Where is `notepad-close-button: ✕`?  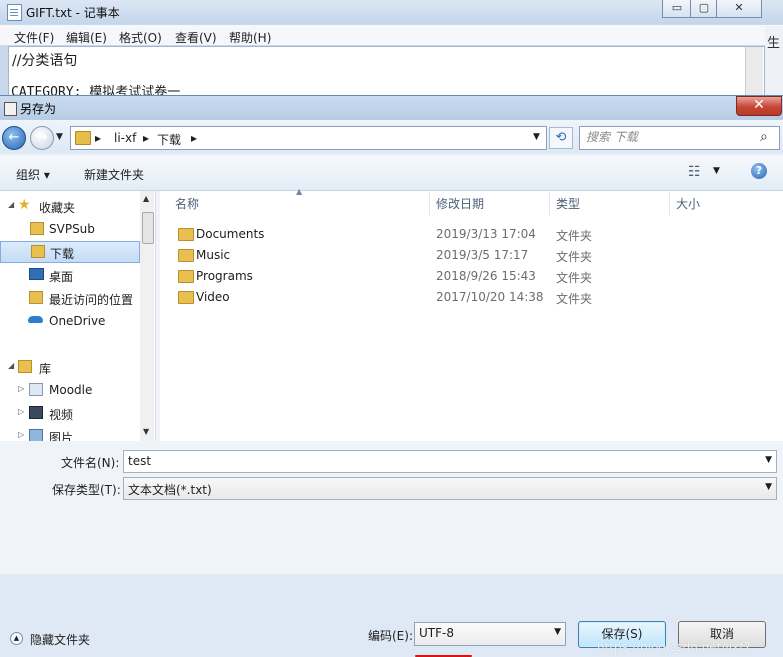 notepad-close-button: ✕ is located at coordinates (739, 9).